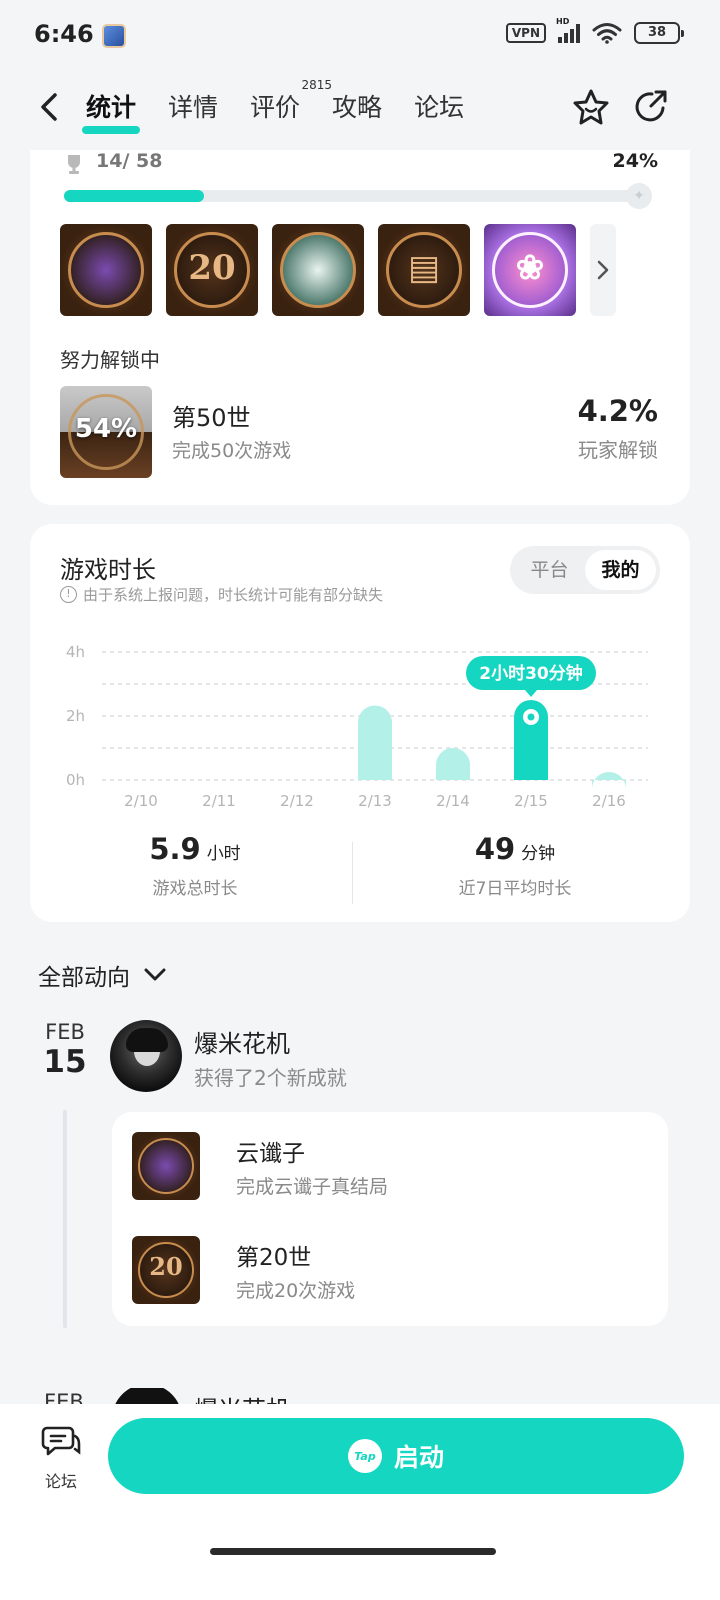  Describe the element at coordinates (223, 854) in the screenshot. I see `total-playtime-unit: 小时` at that location.